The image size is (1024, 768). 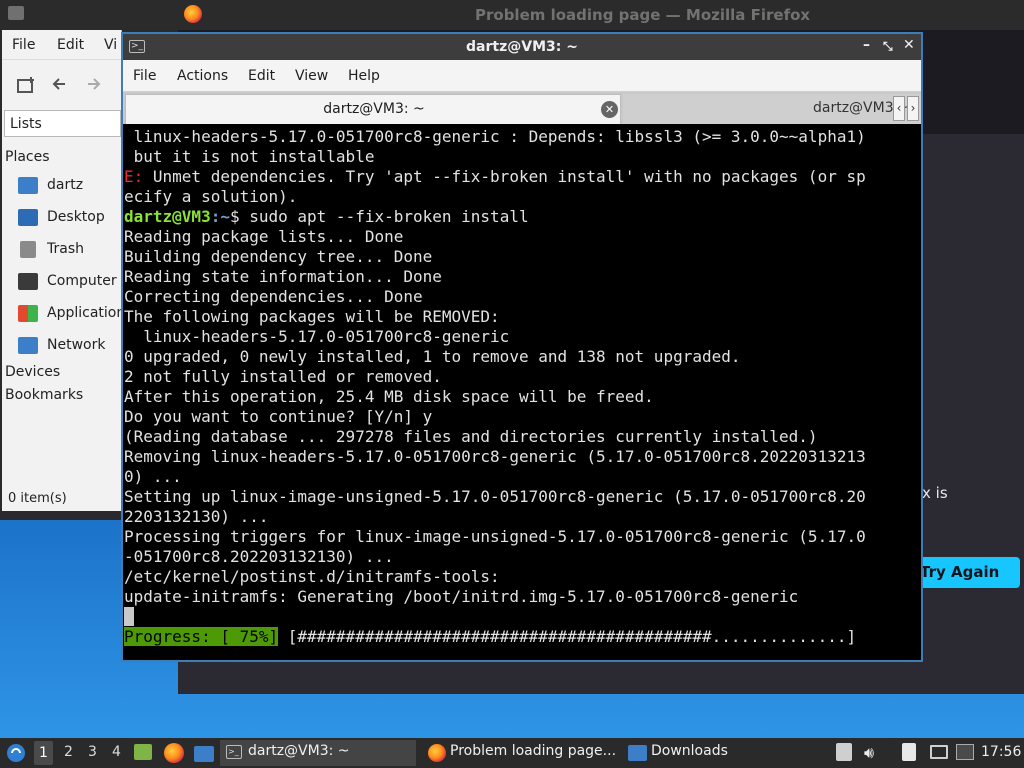 I want to click on menu-actions: Actions, so click(x=202, y=76).